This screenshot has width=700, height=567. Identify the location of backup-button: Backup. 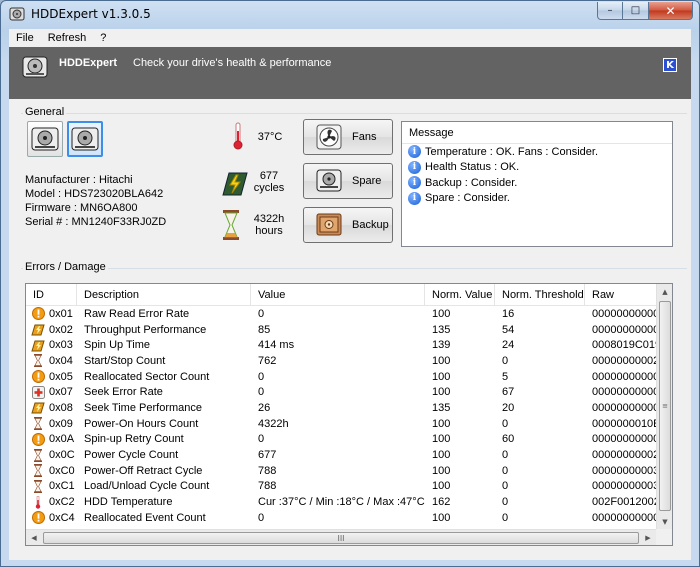
(348, 225).